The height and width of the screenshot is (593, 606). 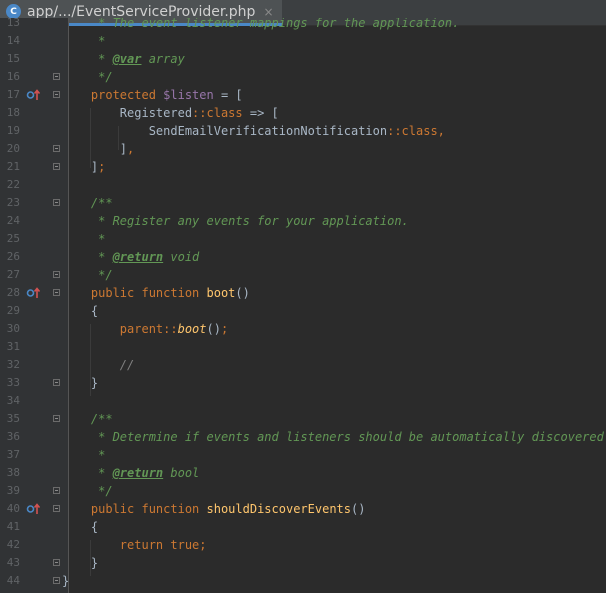 What do you see at coordinates (13, 310) in the screenshot?
I see `line-number: 29` at bounding box center [13, 310].